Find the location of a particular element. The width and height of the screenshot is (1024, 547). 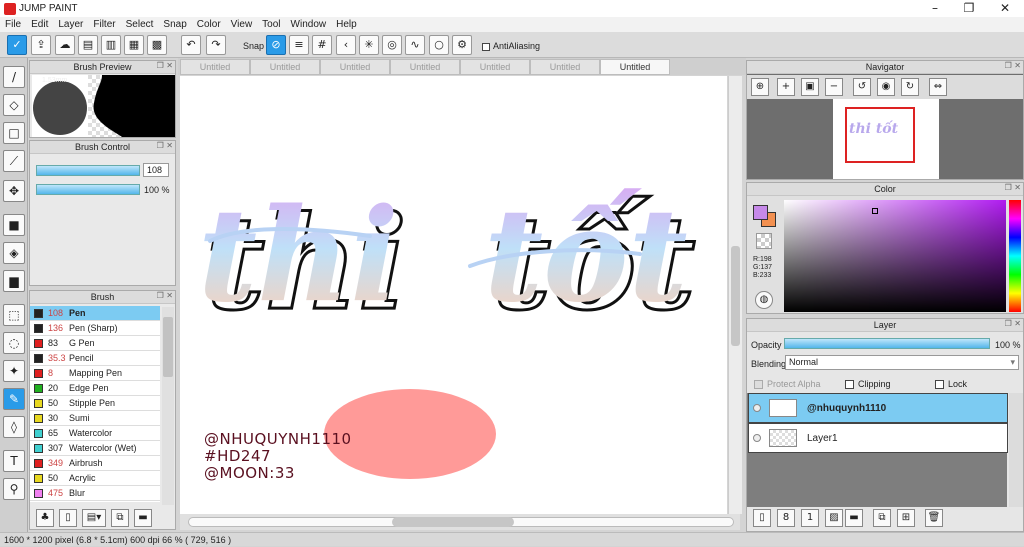

visibility-icon is located at coordinates (757, 408).